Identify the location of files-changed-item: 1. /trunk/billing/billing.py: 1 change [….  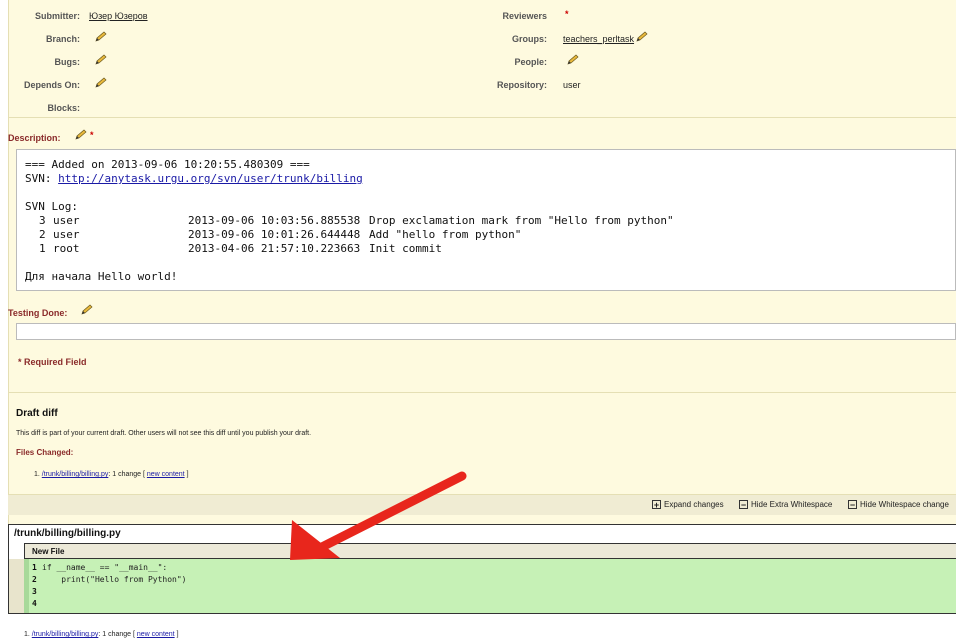
(111, 474).